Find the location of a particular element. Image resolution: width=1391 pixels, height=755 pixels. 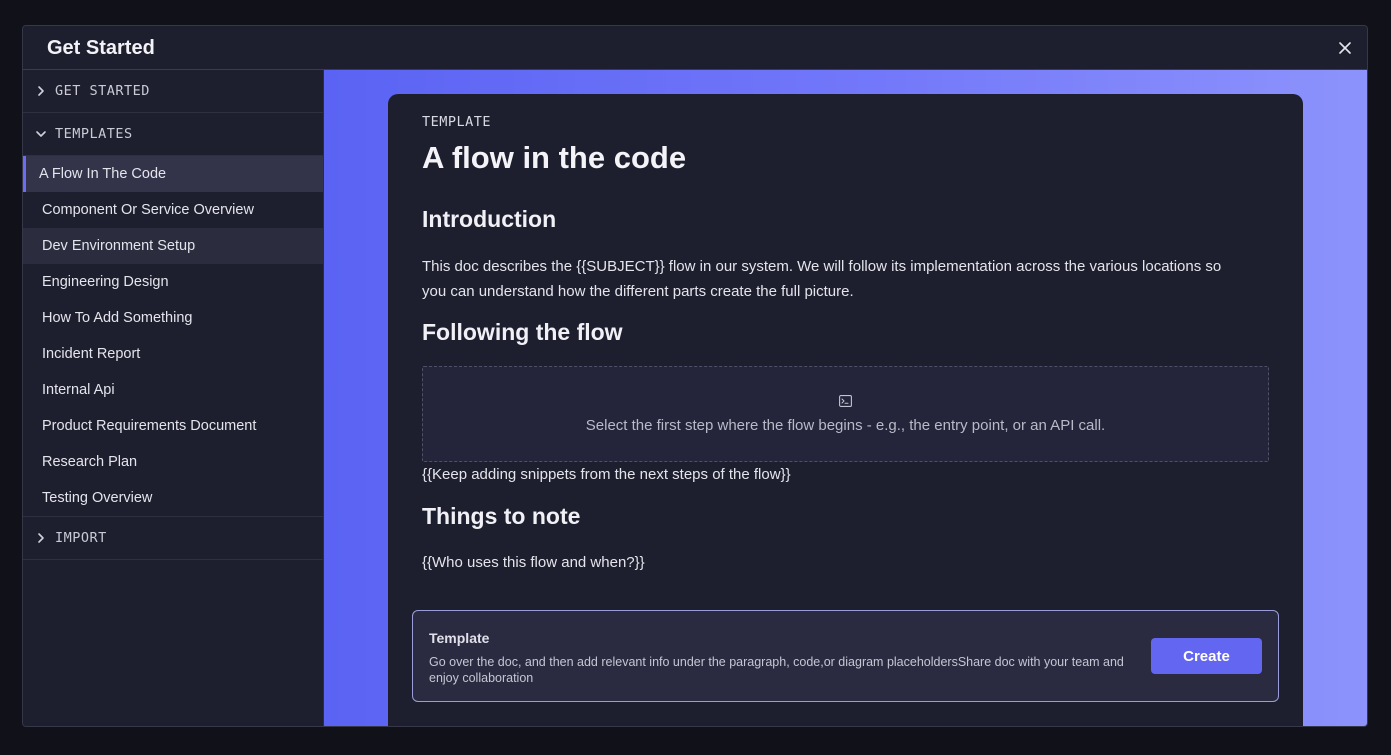

section-label: IMPORT is located at coordinates (81, 538).